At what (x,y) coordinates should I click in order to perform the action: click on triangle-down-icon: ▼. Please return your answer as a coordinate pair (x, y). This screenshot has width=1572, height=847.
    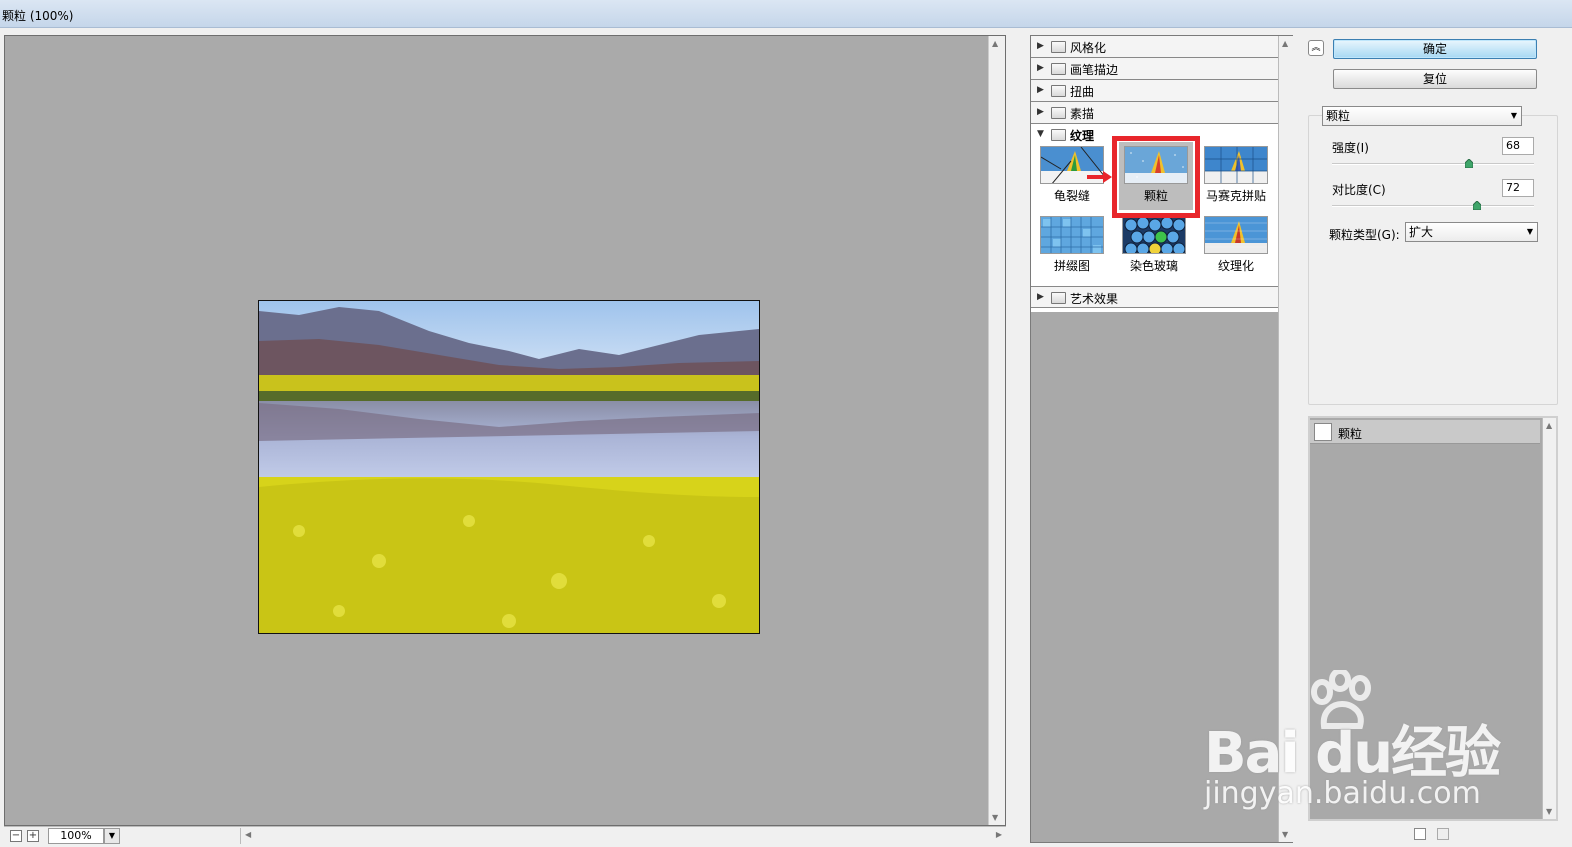
    Looking at the image, I should click on (1040, 134).